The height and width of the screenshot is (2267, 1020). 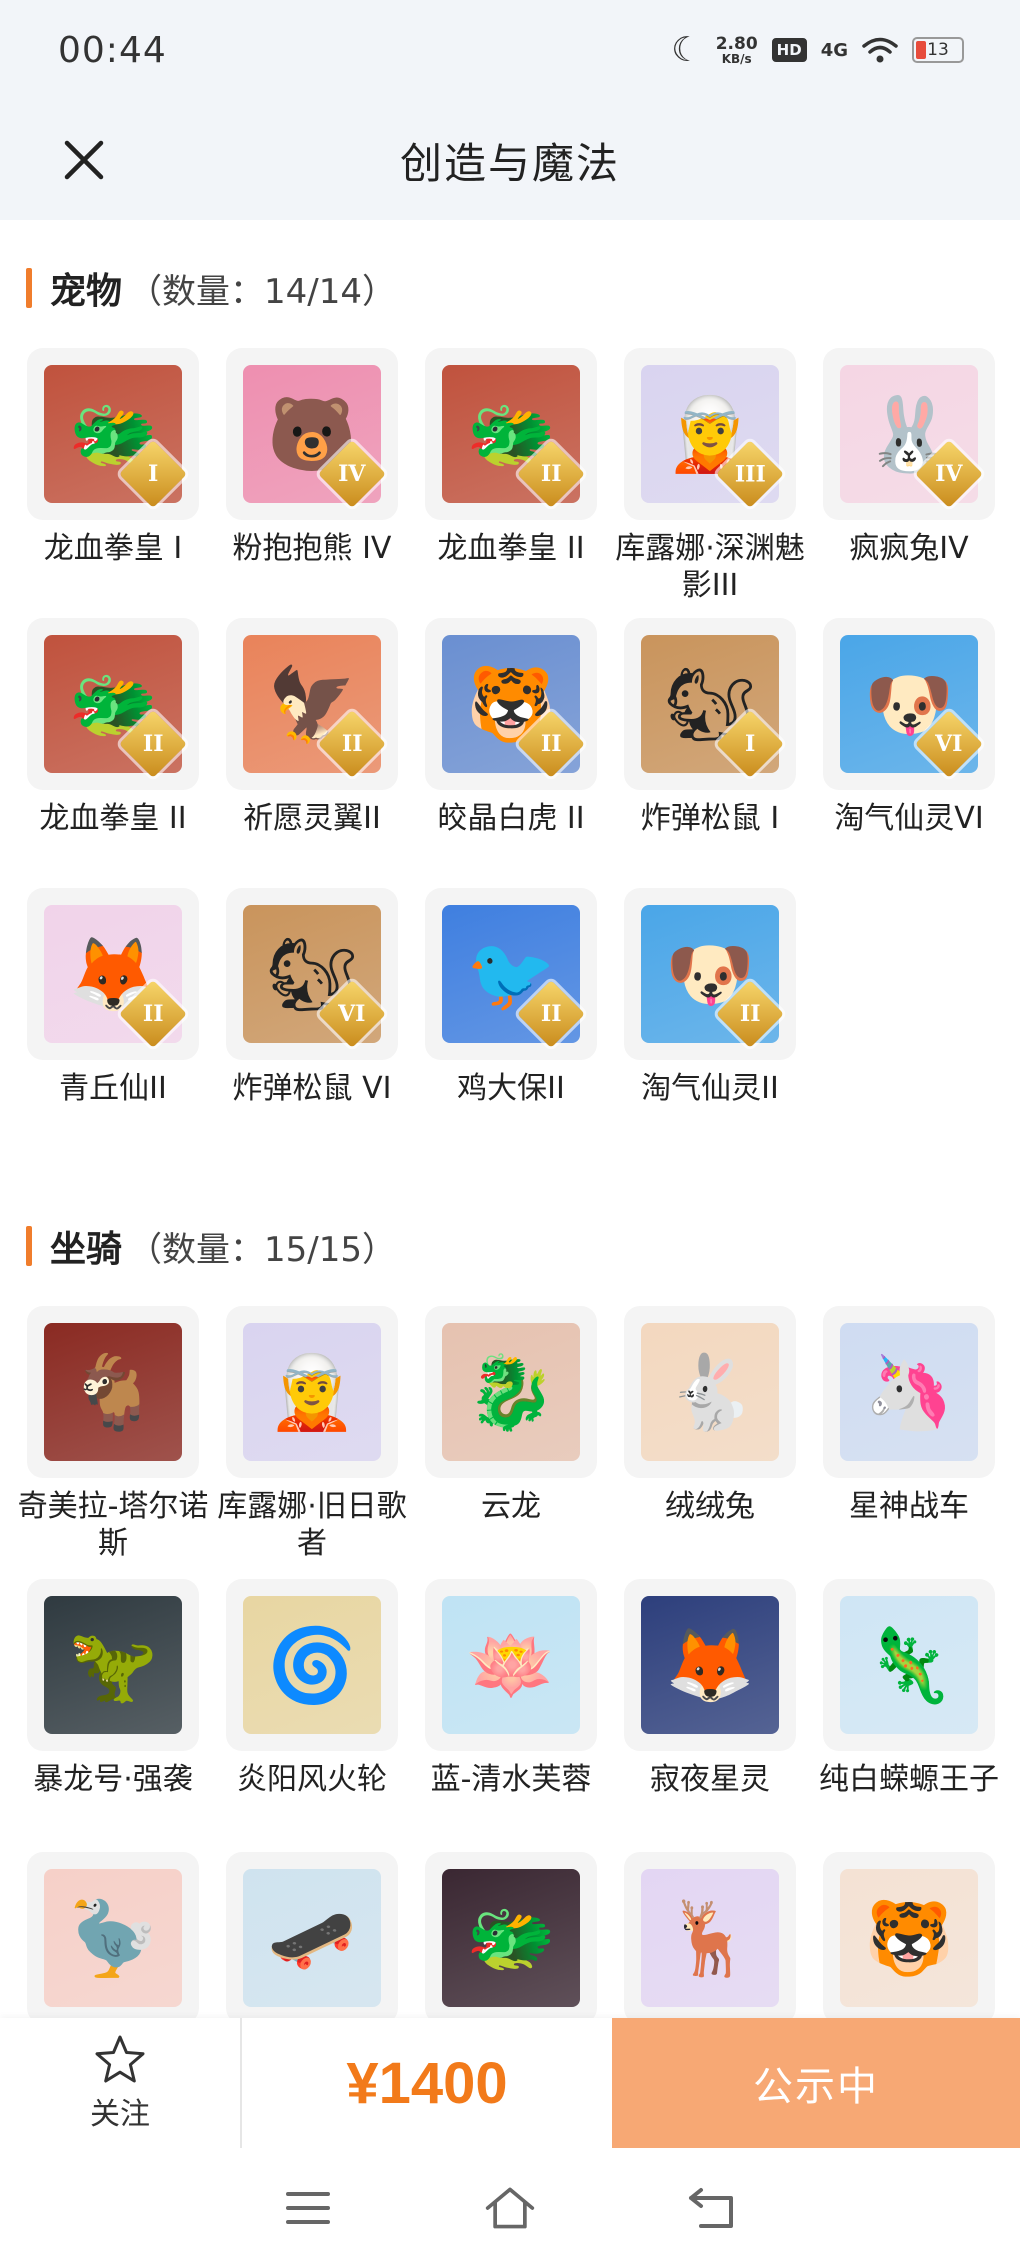 I want to click on pets-item: 🦊 II 青丘仙II, so click(x=113, y=1023).